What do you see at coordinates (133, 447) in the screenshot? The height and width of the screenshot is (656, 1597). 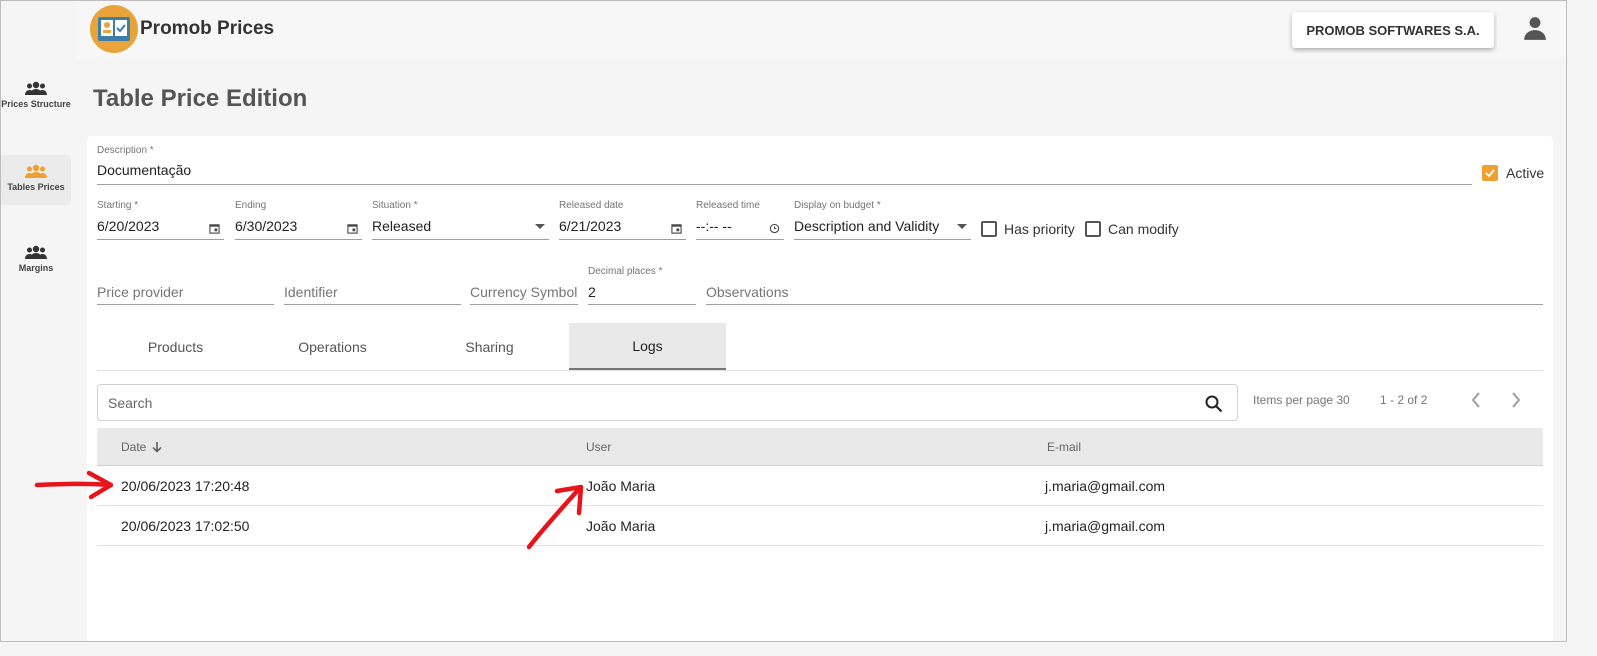 I see `column-header-date: Date` at bounding box center [133, 447].